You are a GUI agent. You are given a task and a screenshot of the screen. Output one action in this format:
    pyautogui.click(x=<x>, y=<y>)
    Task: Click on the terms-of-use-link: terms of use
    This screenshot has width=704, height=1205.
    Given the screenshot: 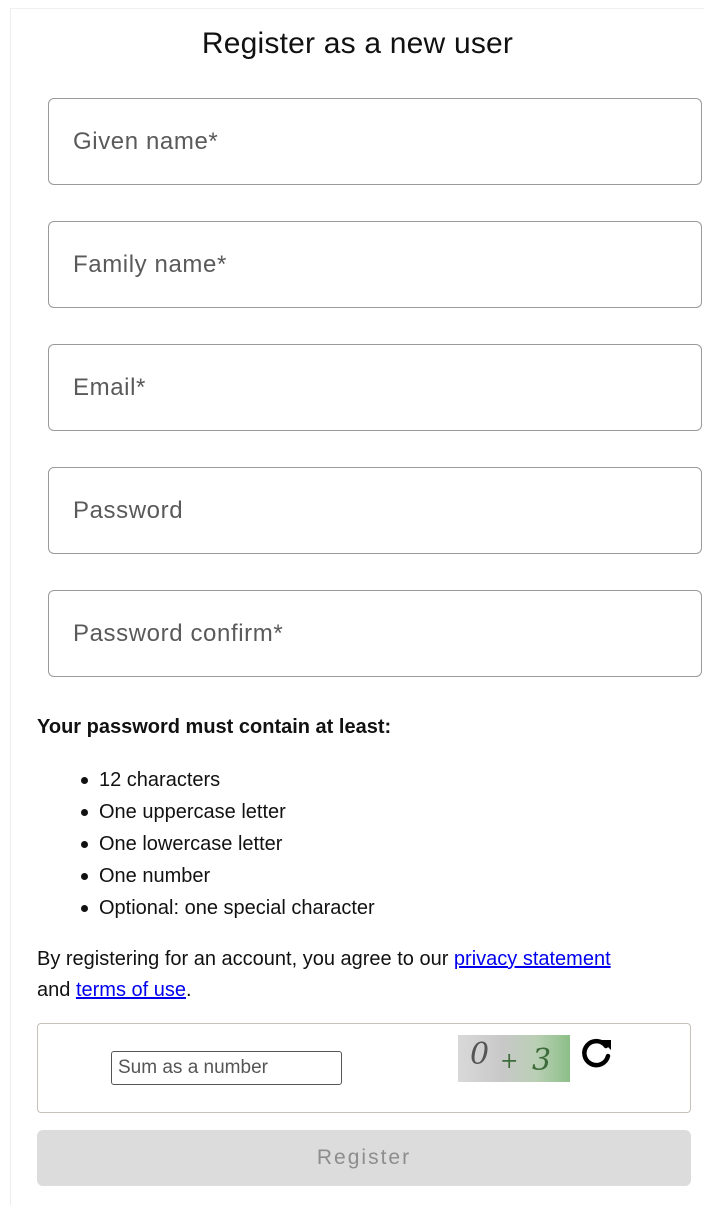 What is the action you would take?
    pyautogui.click(x=131, y=990)
    